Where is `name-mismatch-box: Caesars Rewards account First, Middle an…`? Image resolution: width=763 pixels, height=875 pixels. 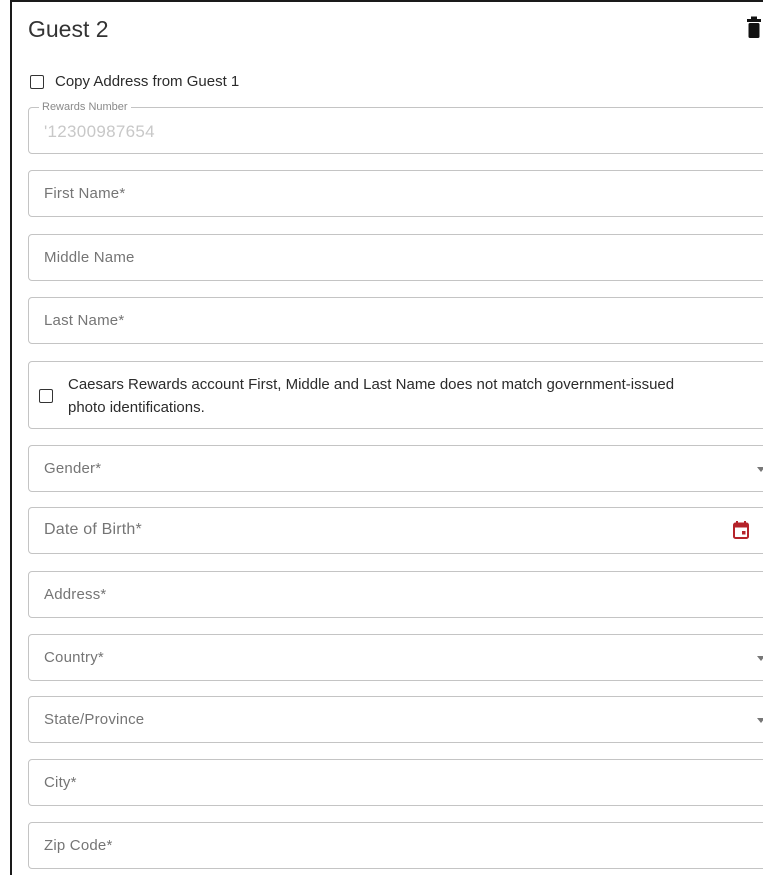
name-mismatch-box: Caesars Rewards account First, Middle an… is located at coordinates (395, 395).